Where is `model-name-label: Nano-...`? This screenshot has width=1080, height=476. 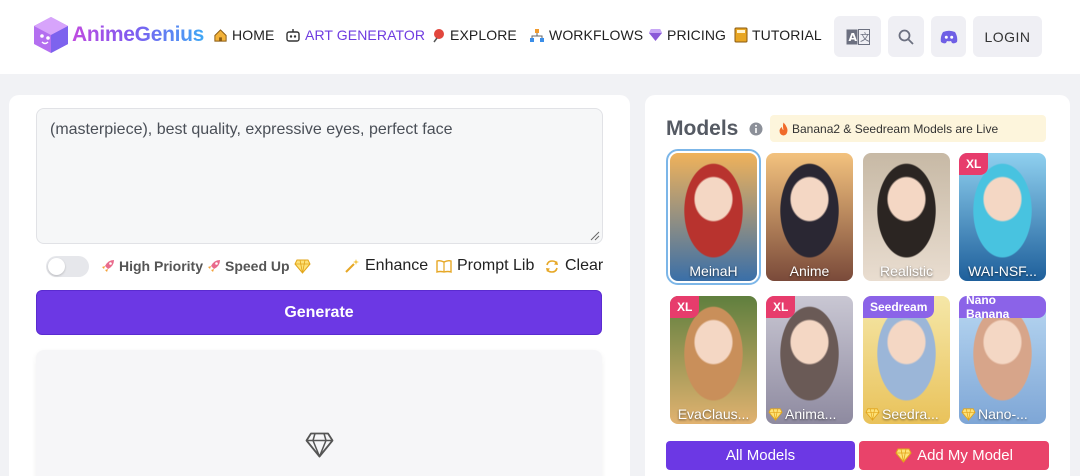 model-name-label: Nano-... is located at coordinates (1003, 414).